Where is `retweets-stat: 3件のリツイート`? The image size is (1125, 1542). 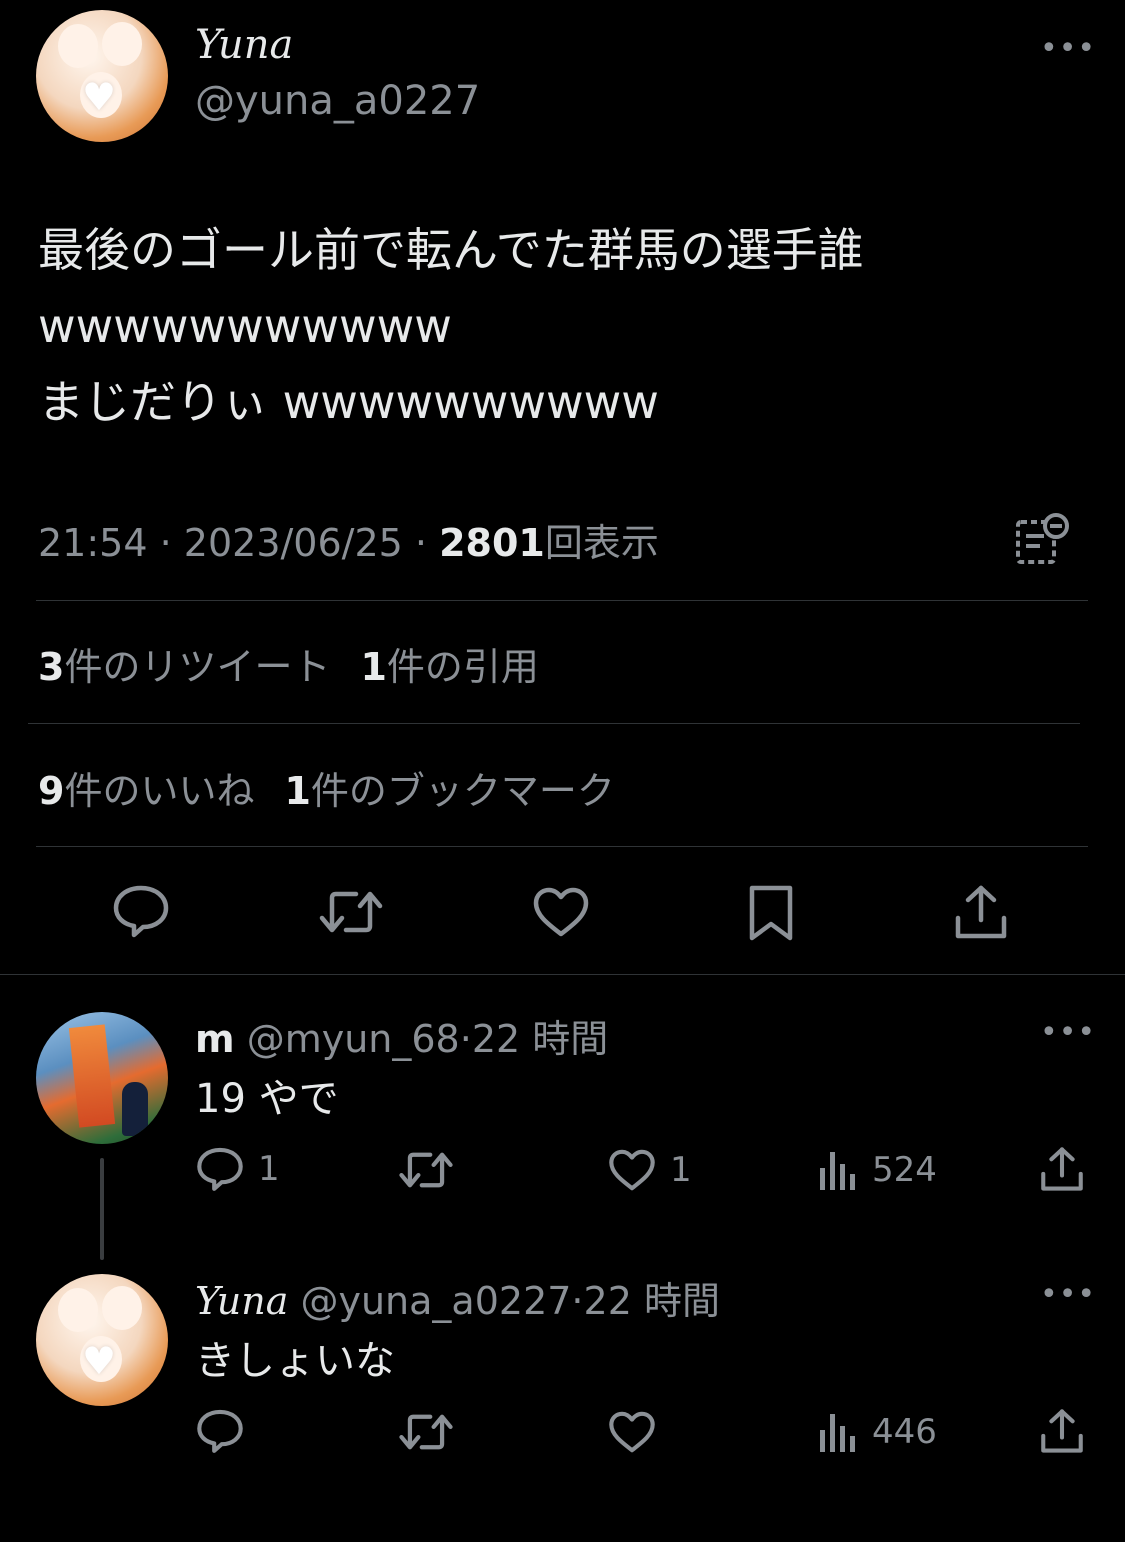 retweets-stat: 3件のリツイート is located at coordinates (184, 667).